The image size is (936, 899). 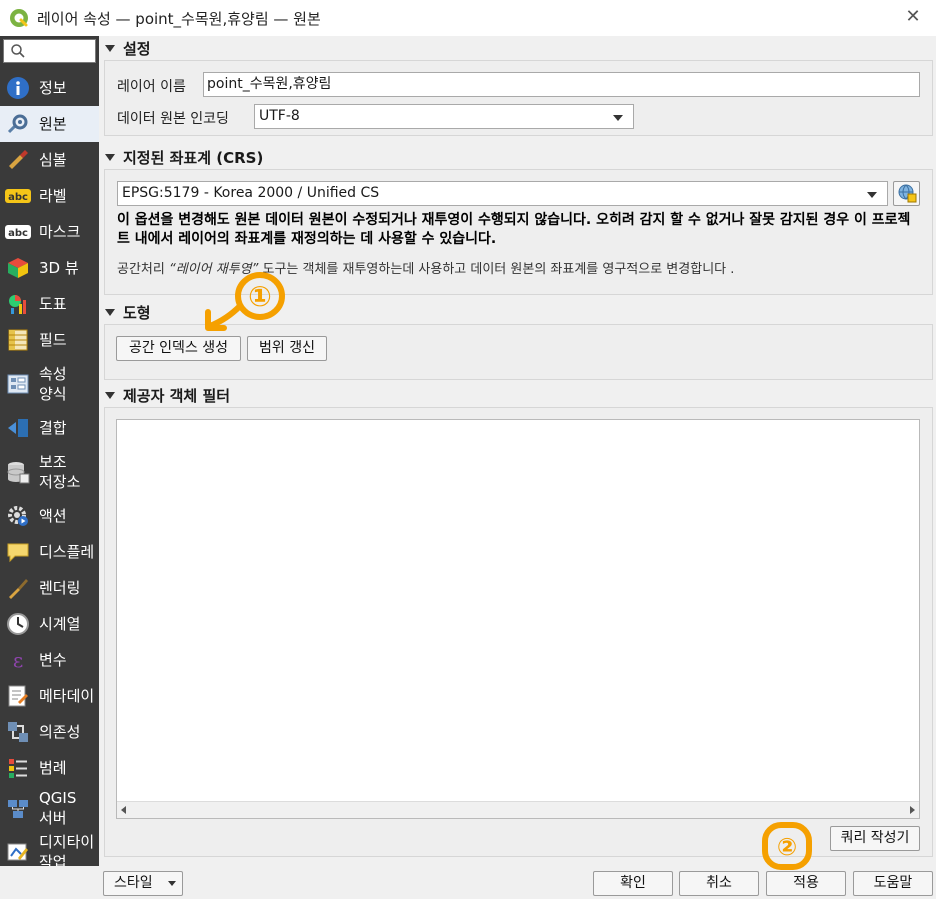 What do you see at coordinates (173, 119) in the screenshot?
I see `encoding-label: 데이터 원본 인코딩` at bounding box center [173, 119].